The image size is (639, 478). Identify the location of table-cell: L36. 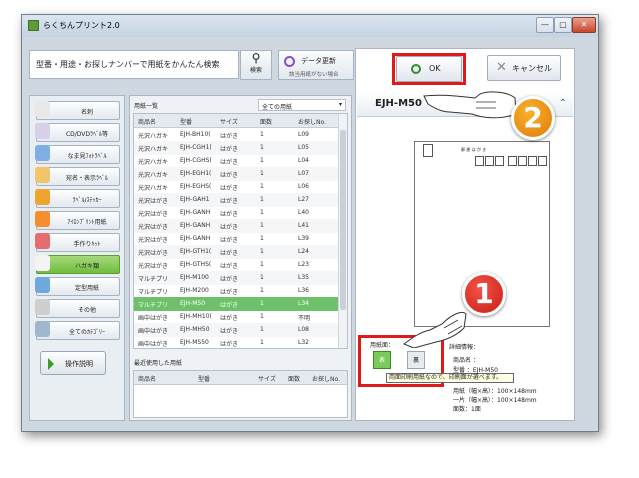
(303, 290).